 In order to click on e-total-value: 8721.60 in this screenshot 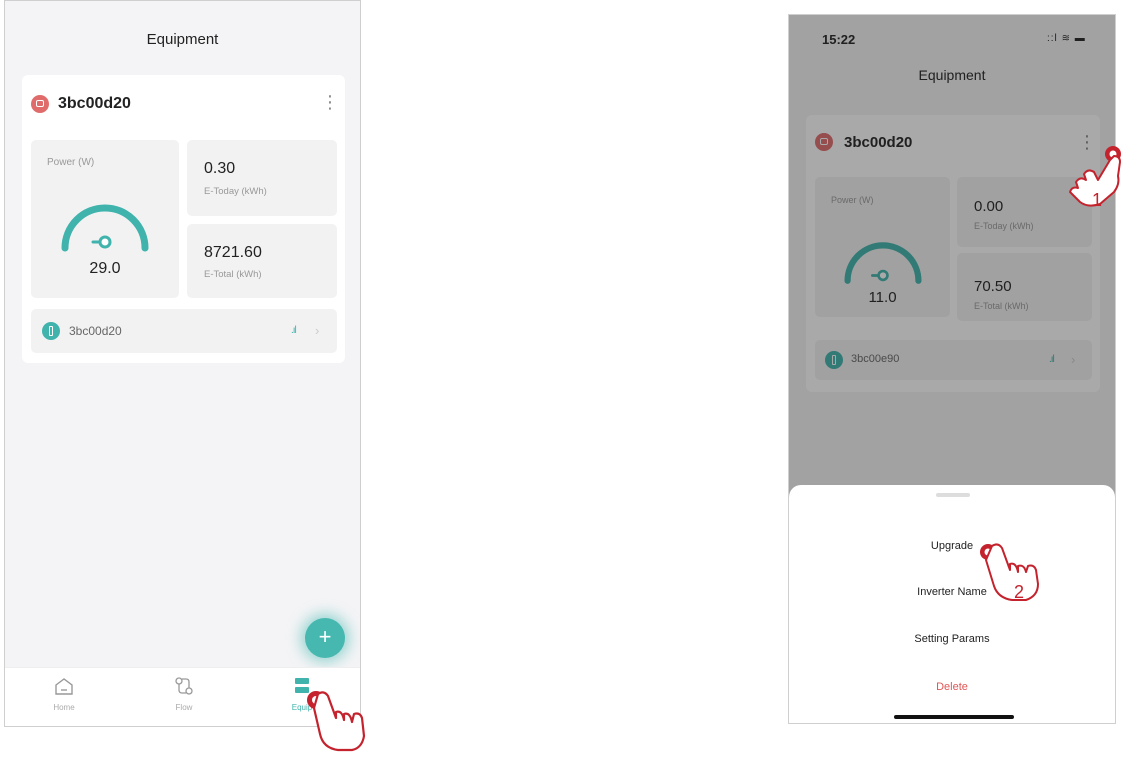, I will do `click(233, 252)`.